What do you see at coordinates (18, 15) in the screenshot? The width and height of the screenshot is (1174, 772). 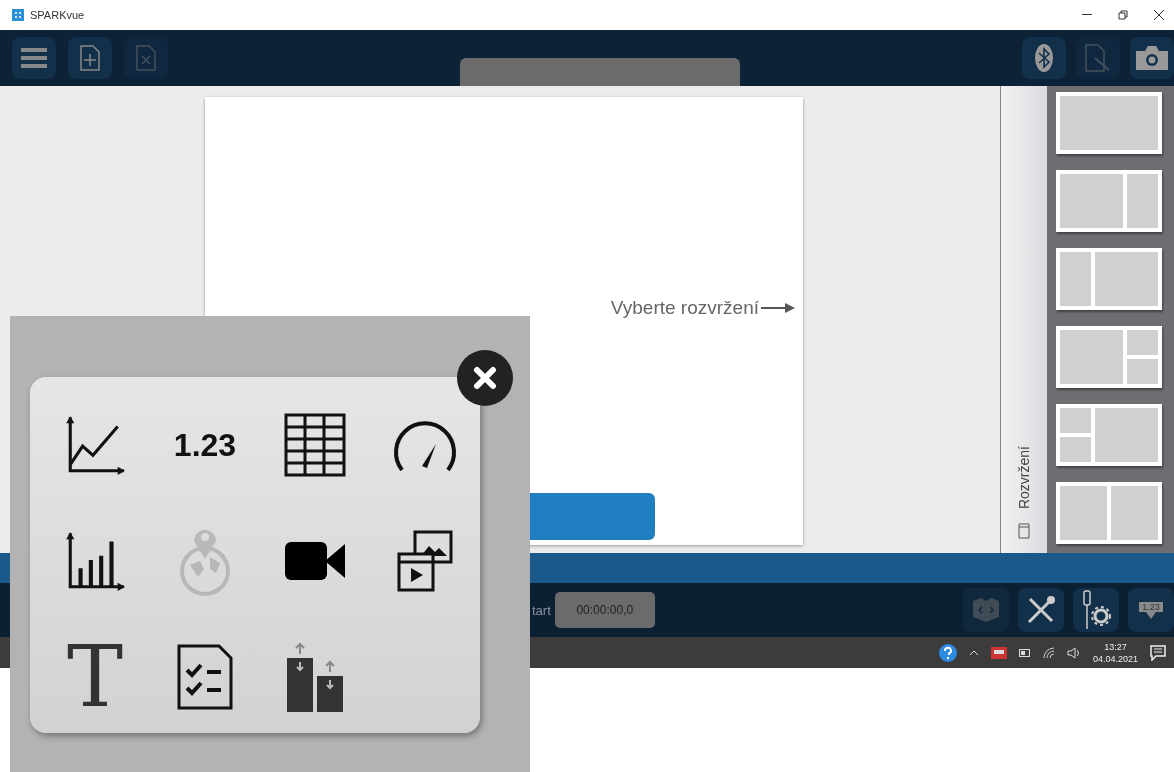 I see `app-logo-icon` at bounding box center [18, 15].